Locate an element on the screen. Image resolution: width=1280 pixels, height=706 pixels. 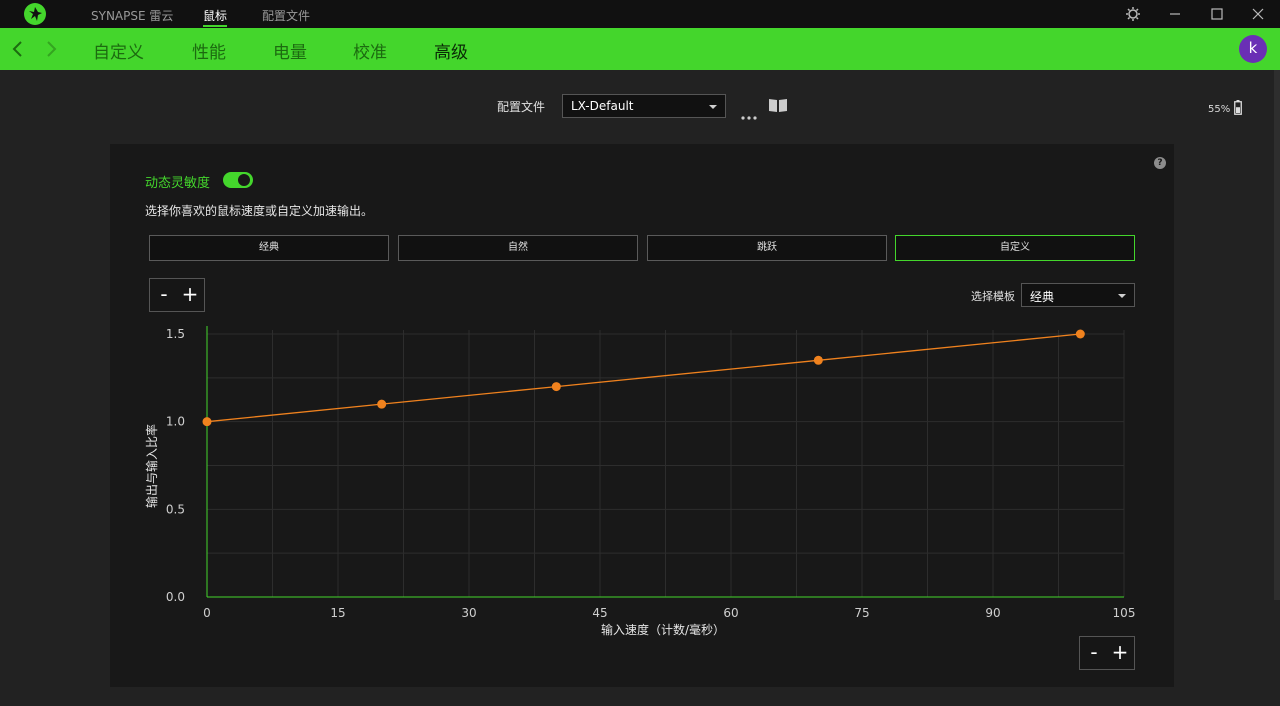
battery-icon is located at coordinates (1238, 107).